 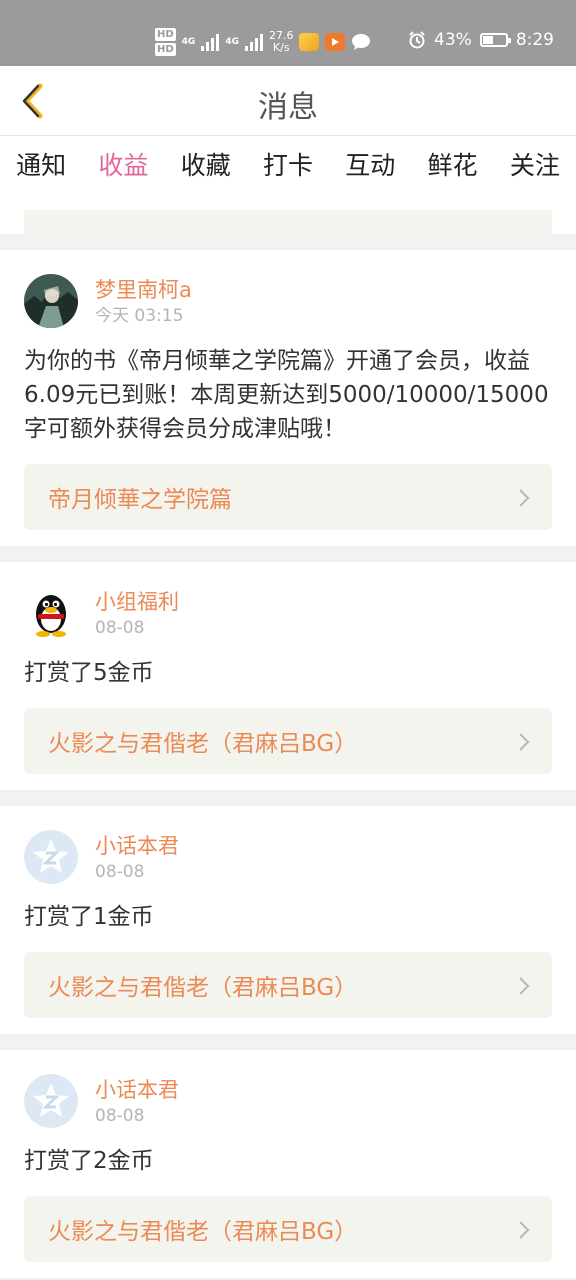 I want to click on title-bar: 消息, so click(x=288, y=101).